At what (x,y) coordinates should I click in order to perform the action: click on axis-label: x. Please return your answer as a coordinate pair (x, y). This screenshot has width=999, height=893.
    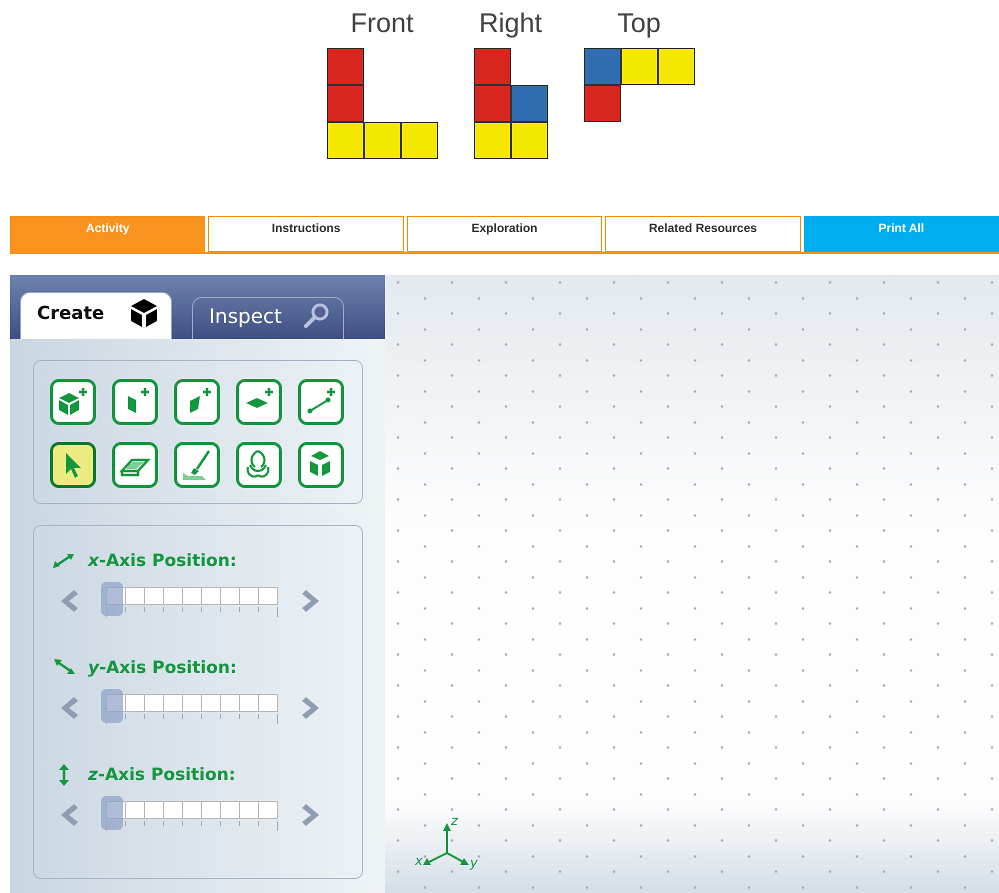
    Looking at the image, I should click on (419, 861).